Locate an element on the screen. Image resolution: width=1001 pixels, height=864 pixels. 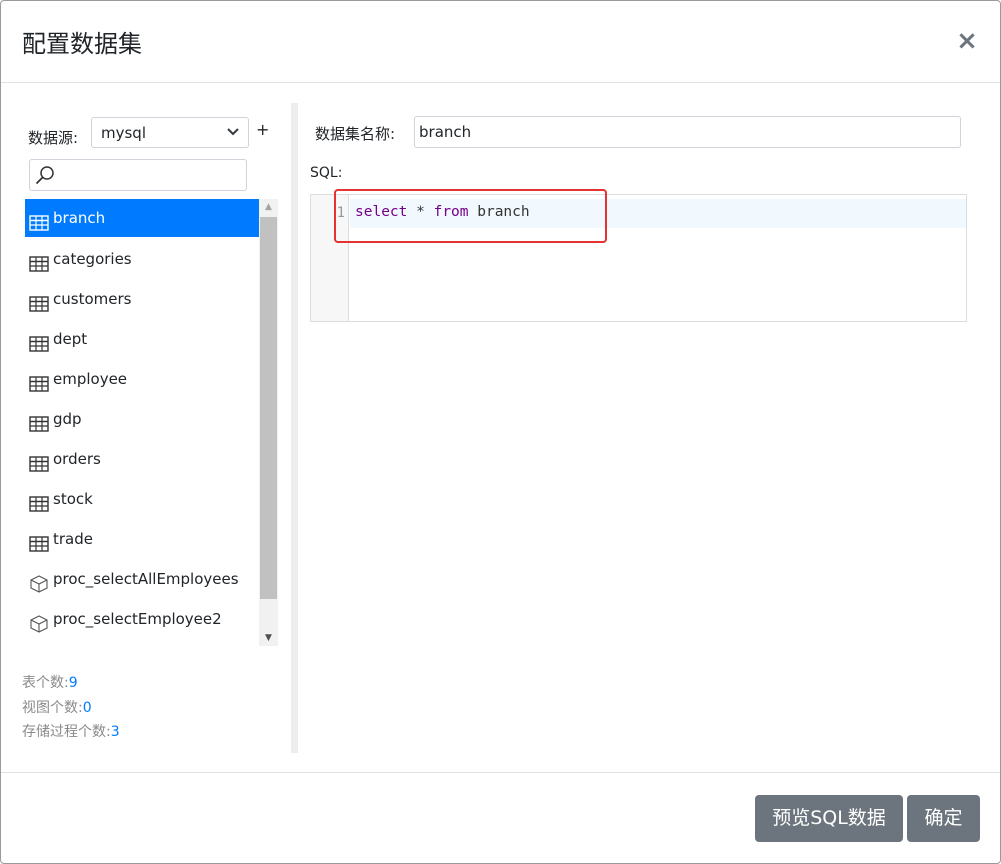
dialog-footer: 预览SQL数据 确定 is located at coordinates (500, 818).